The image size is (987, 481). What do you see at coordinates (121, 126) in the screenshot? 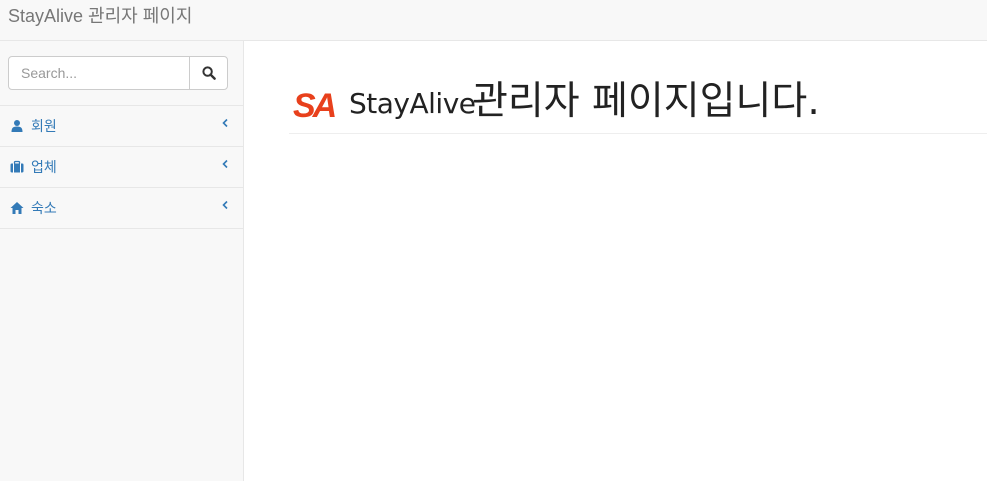
I see `sidebar-item-members: 회원` at bounding box center [121, 126].